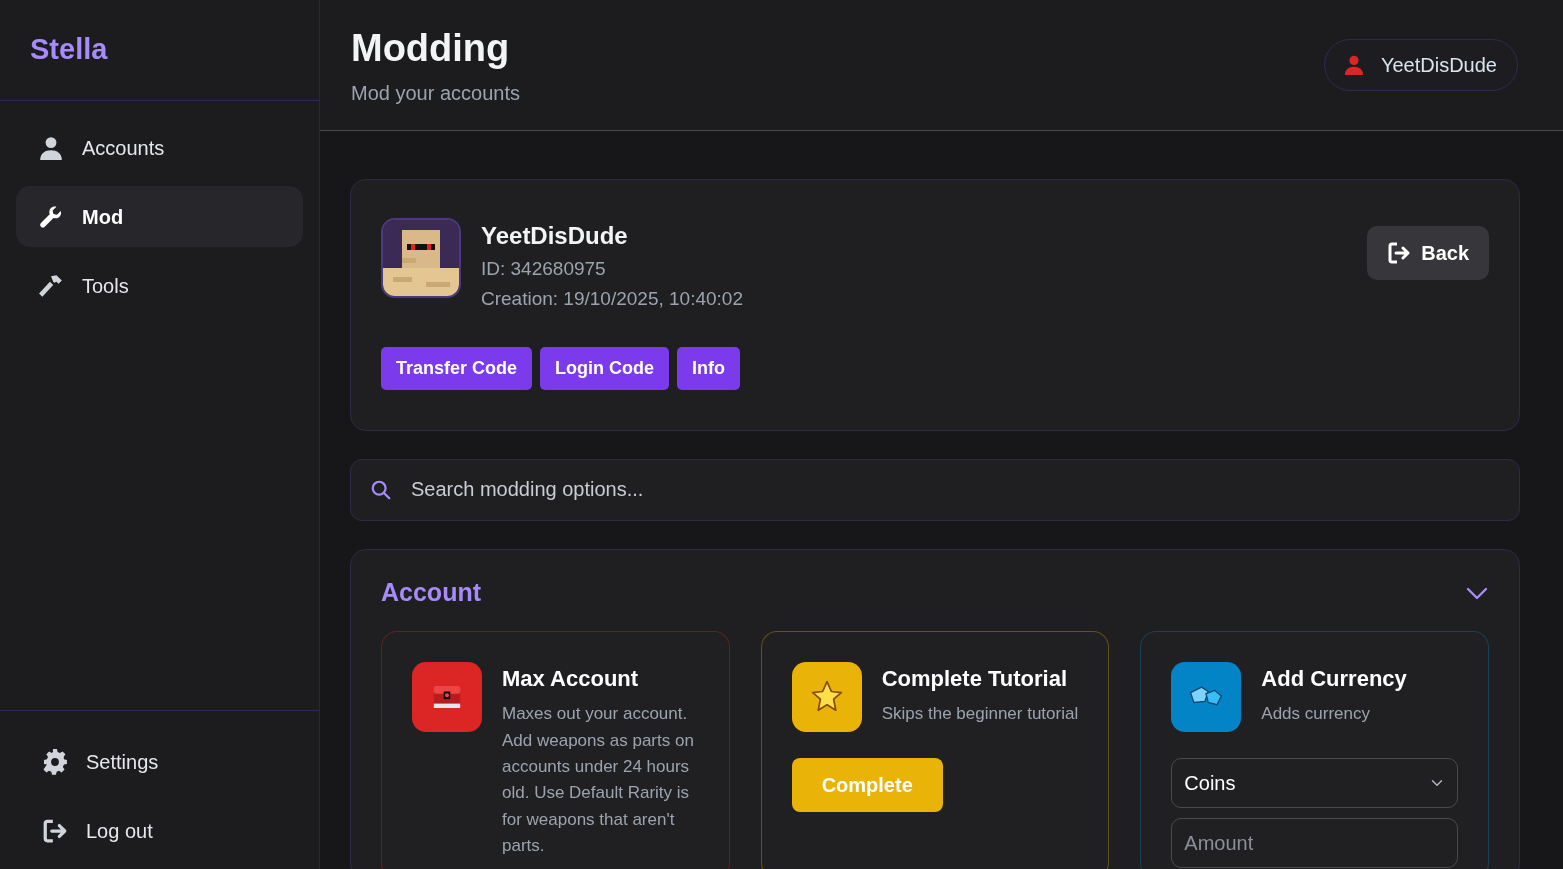 The width and height of the screenshot is (1563, 869). Describe the element at coordinates (51, 285) in the screenshot. I see `hammer-icon` at that location.